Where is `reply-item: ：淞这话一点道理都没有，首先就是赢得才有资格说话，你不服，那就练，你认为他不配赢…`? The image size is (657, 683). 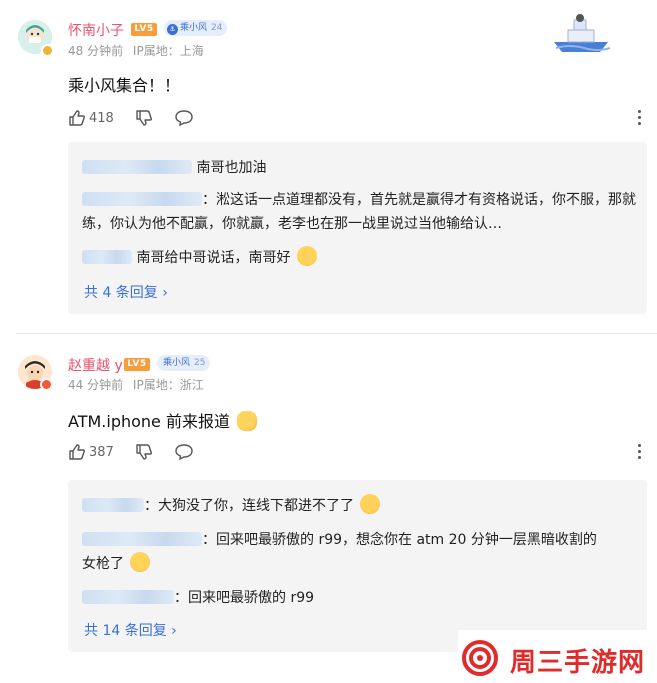 reply-item: ：淞这话一点道理都没有，首先就是赢得才有资格说话，你不服，那就练，你认为他不配赢… is located at coordinates (360, 212).